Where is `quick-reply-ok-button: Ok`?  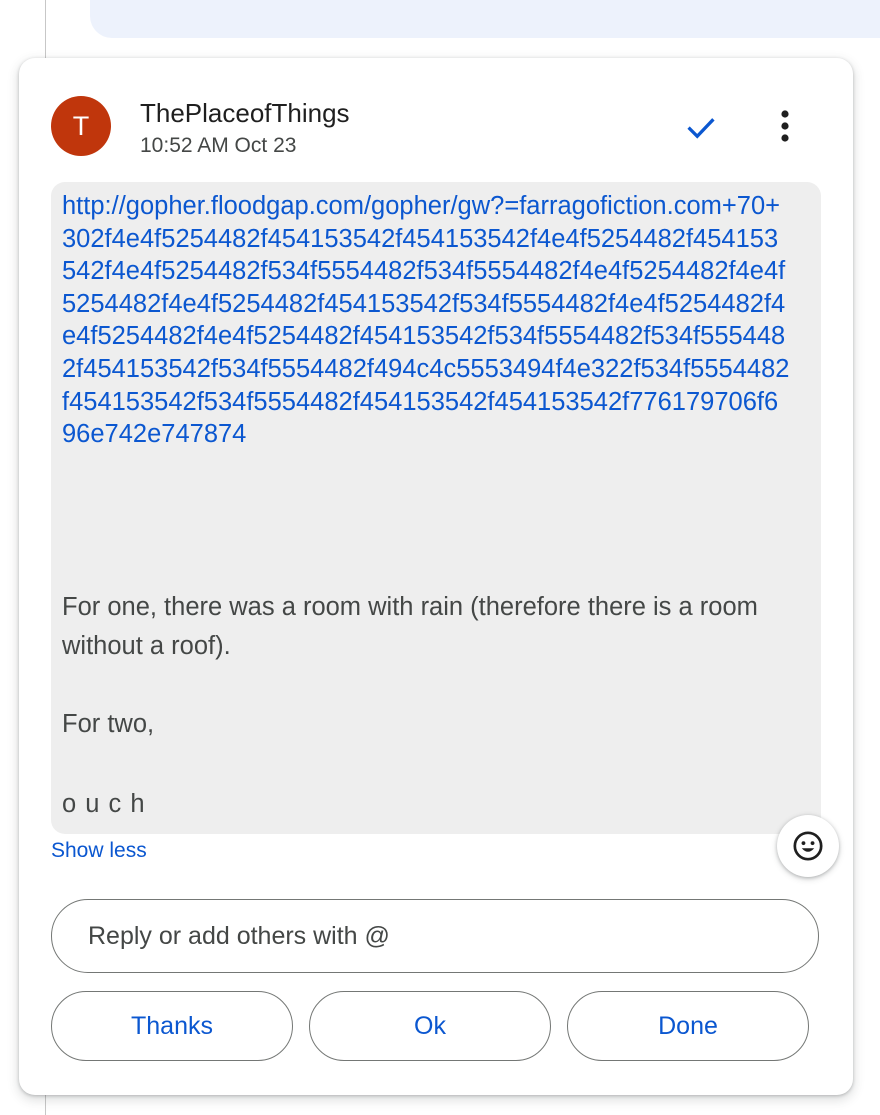 quick-reply-ok-button: Ok is located at coordinates (430, 1026).